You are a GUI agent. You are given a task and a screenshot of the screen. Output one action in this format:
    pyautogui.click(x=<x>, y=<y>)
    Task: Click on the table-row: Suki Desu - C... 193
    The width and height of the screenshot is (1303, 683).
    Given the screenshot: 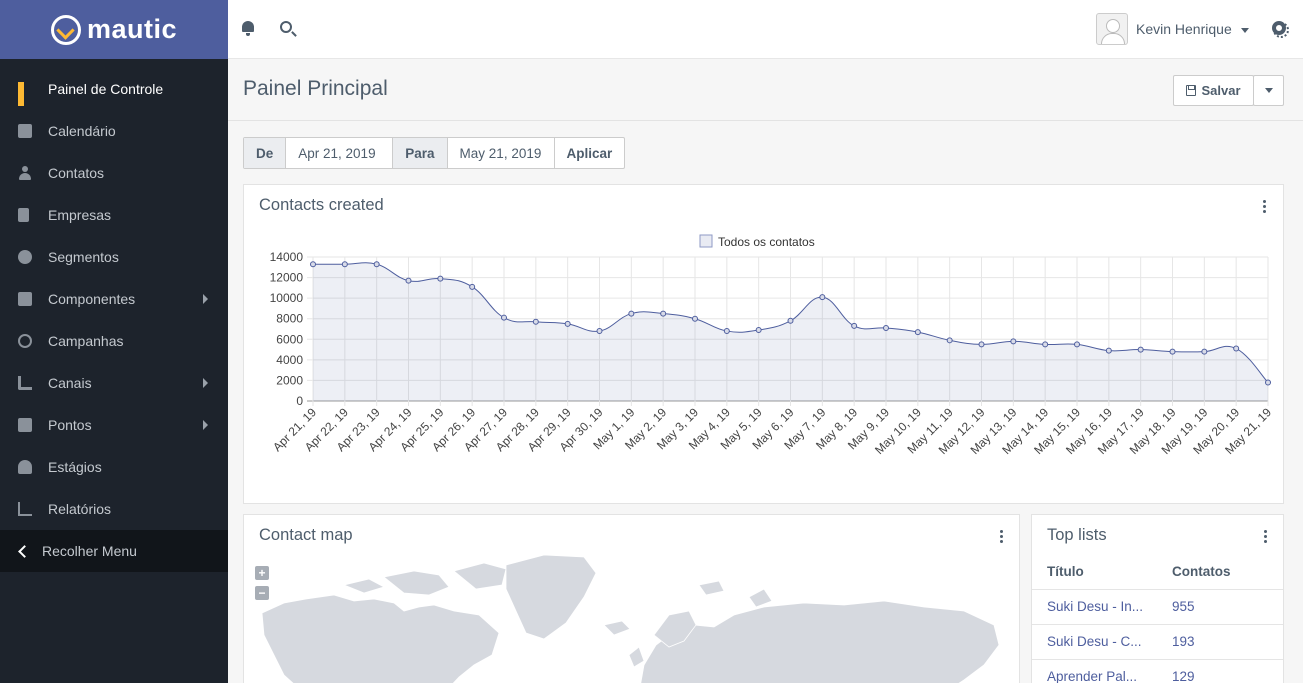 What is the action you would take?
    pyautogui.click(x=1157, y=642)
    